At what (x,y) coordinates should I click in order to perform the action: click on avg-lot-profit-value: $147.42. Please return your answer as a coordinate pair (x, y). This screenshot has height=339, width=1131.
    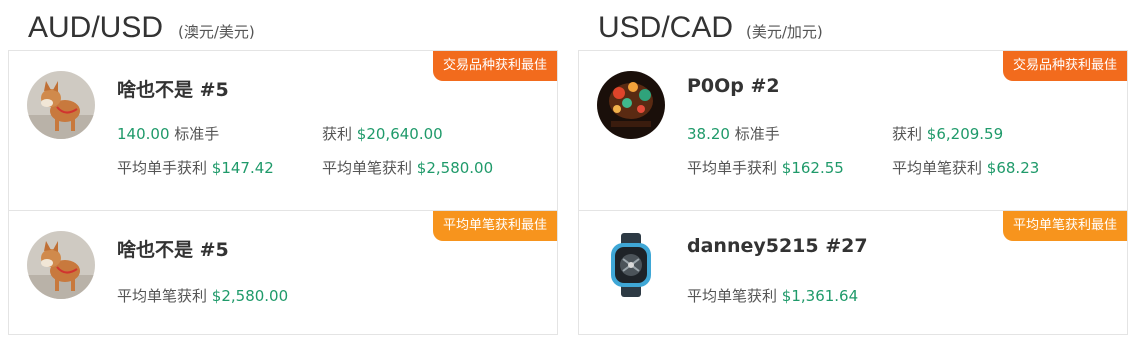
    Looking at the image, I should click on (242, 168).